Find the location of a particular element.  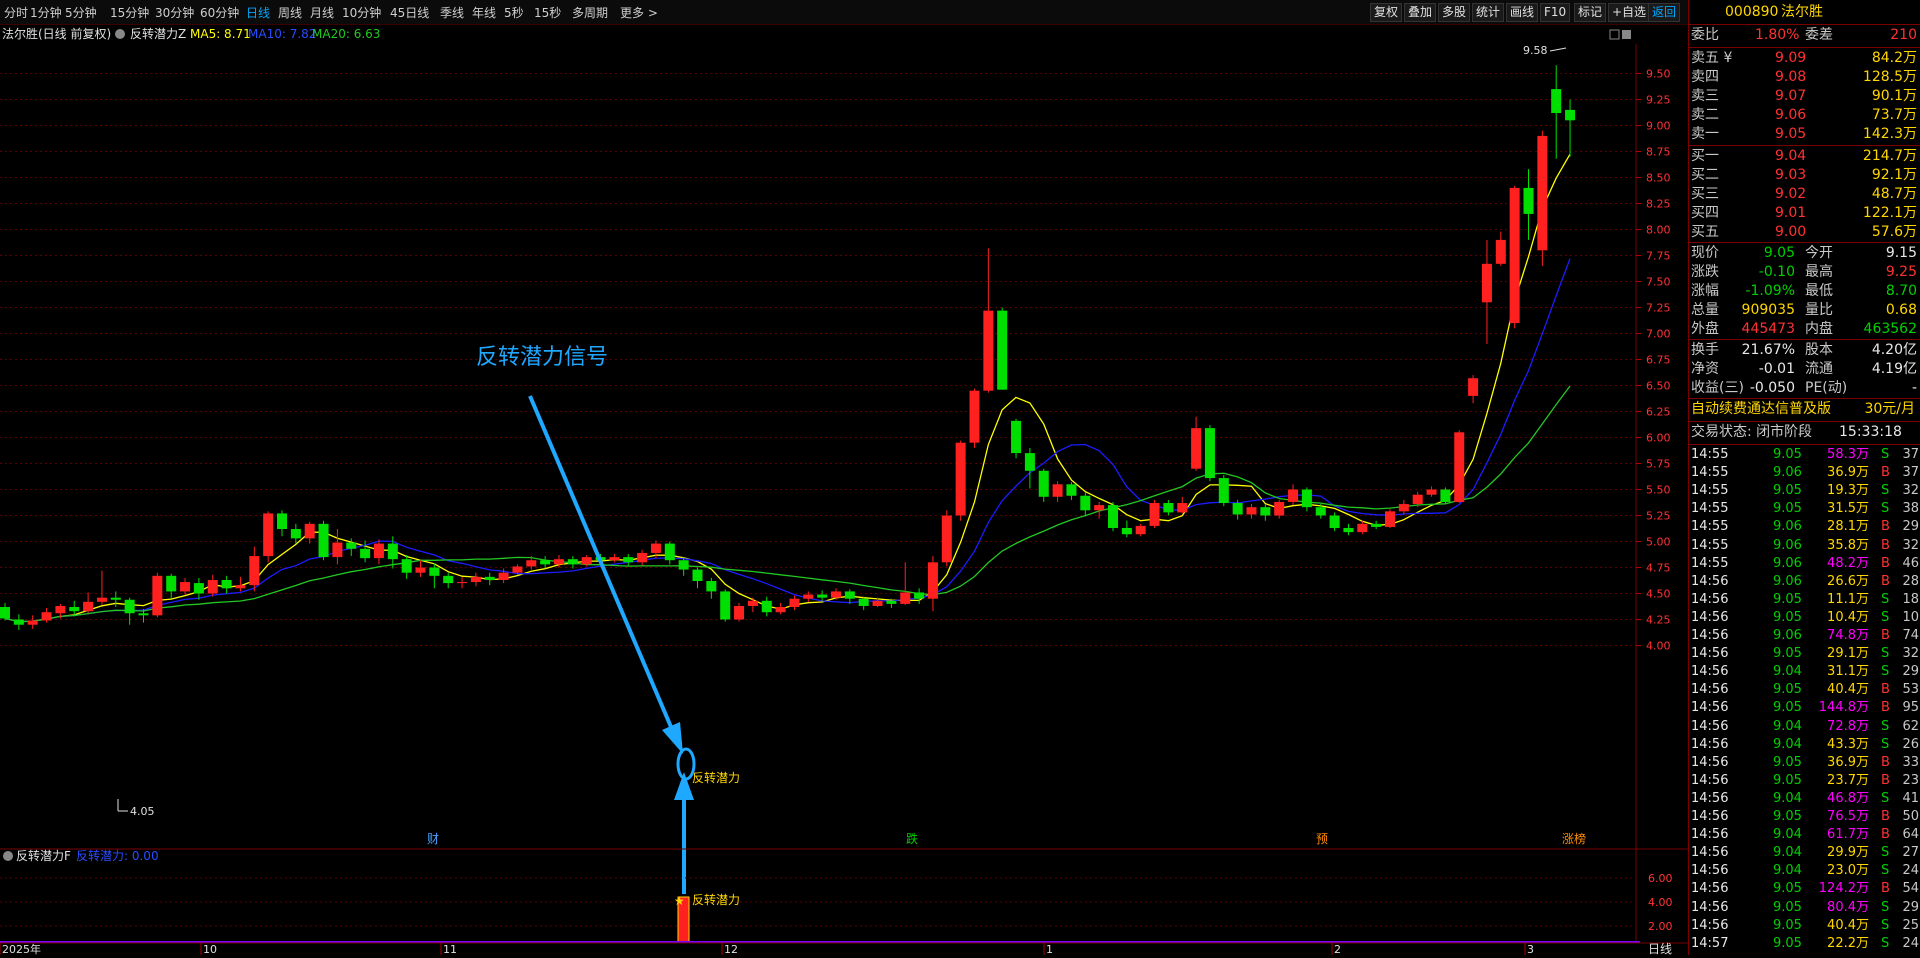

stat-label: 收益(三) is located at coordinates (1717, 388).